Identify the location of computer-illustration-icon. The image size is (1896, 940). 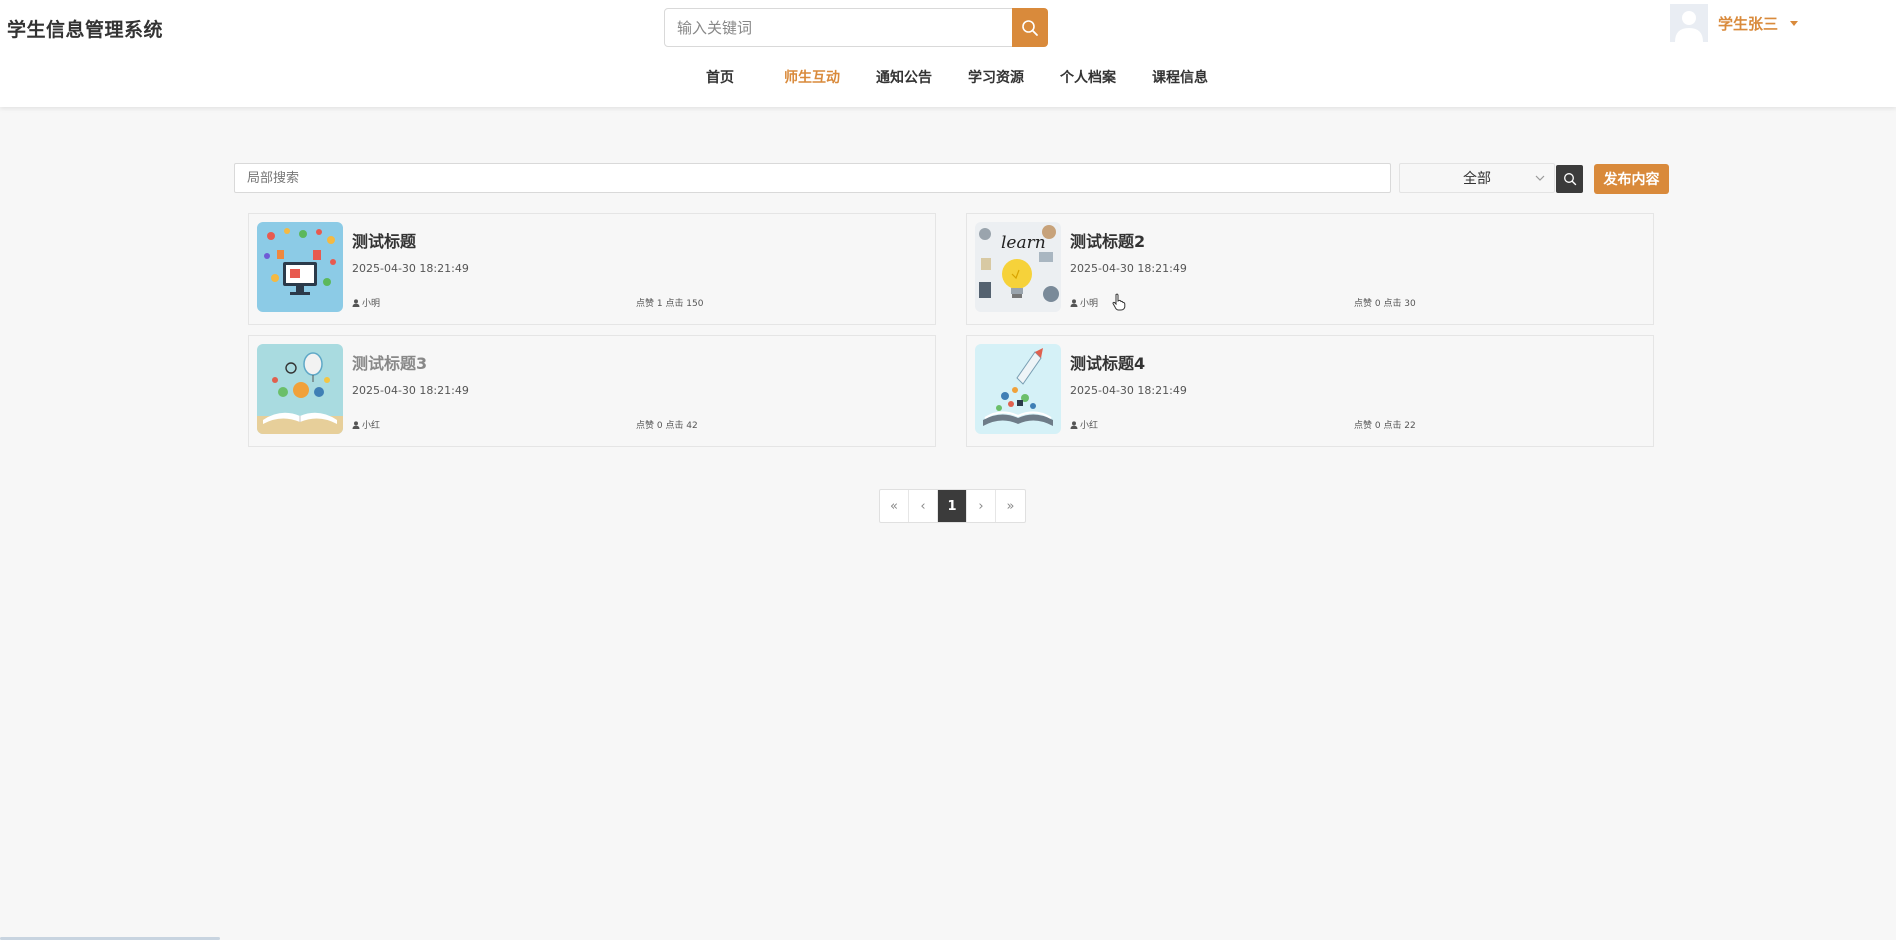
(300, 267).